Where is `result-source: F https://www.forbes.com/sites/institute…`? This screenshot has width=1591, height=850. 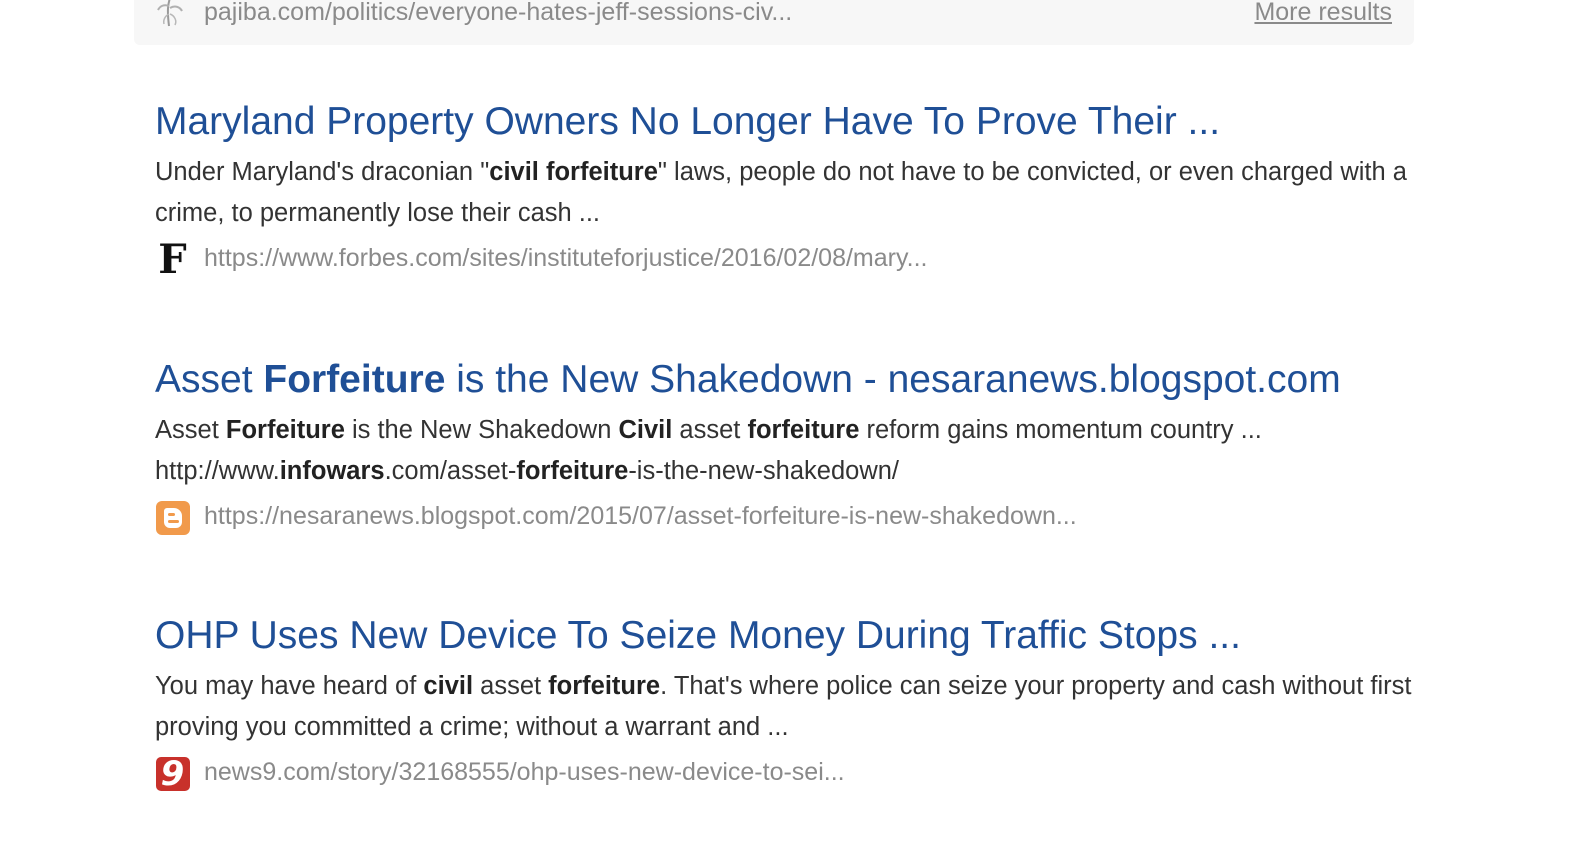 result-source: F https://www.forbes.com/sites/institute… is located at coordinates (785, 259).